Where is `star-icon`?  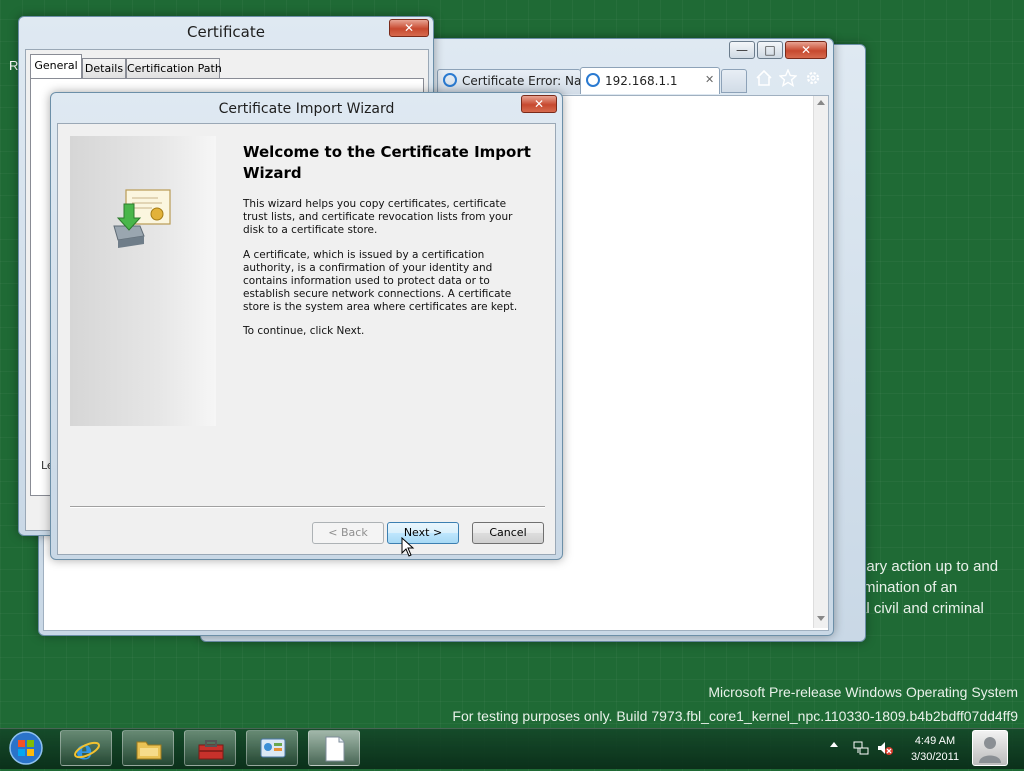 star-icon is located at coordinates (788, 78).